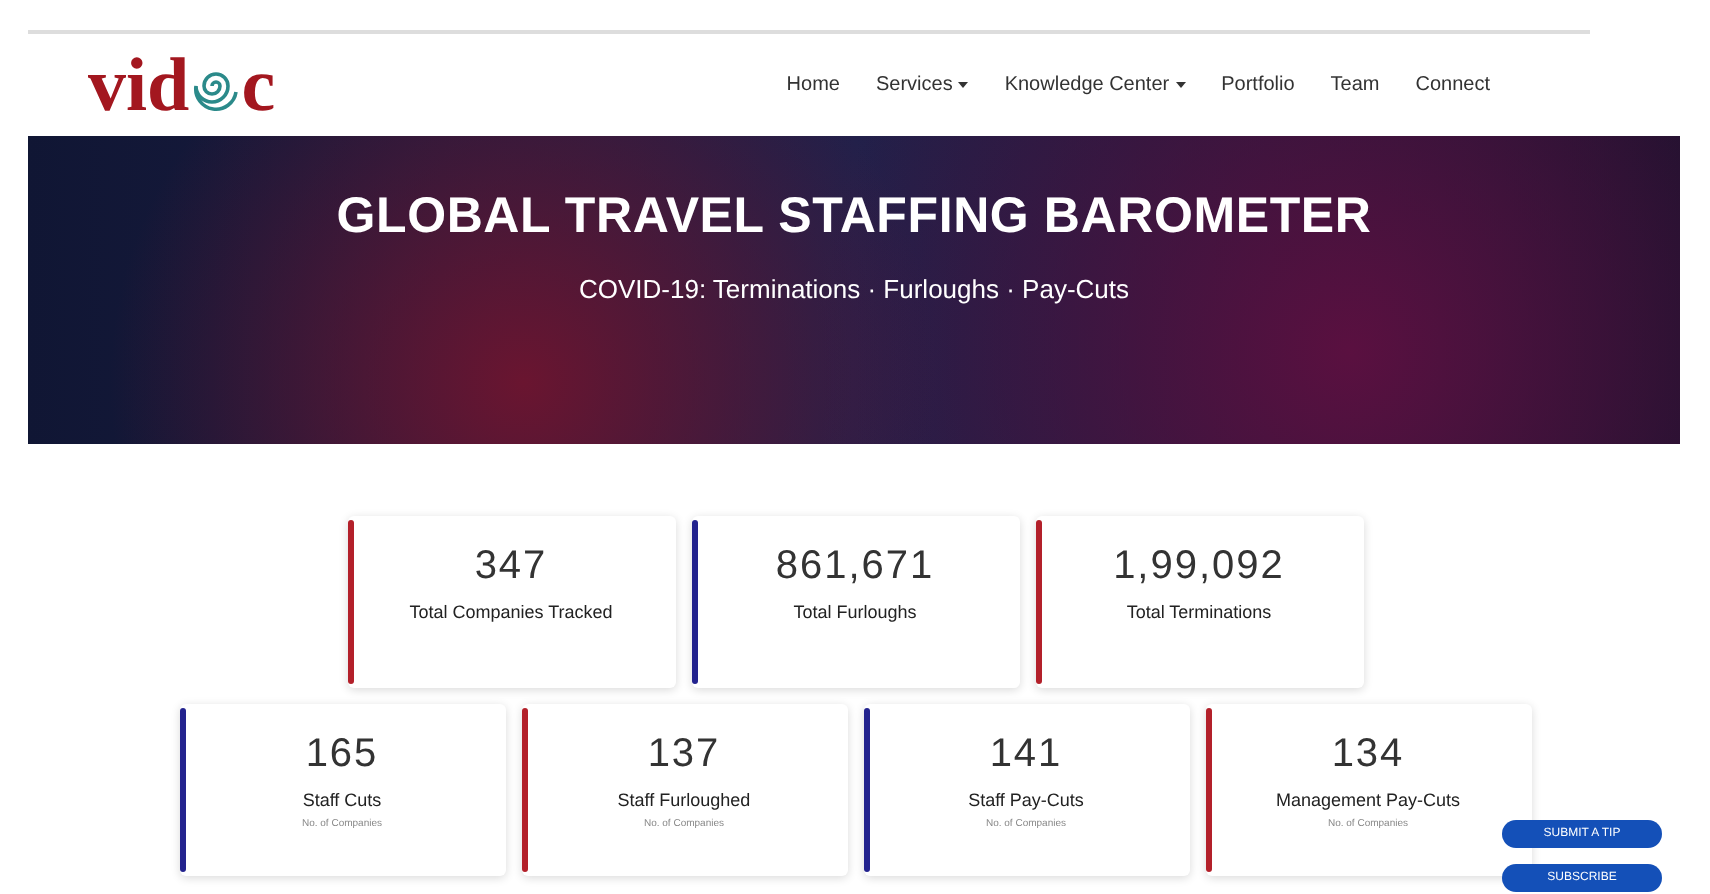  What do you see at coordinates (1026, 800) in the screenshot?
I see `stat-label: Staff Pay-Cuts` at bounding box center [1026, 800].